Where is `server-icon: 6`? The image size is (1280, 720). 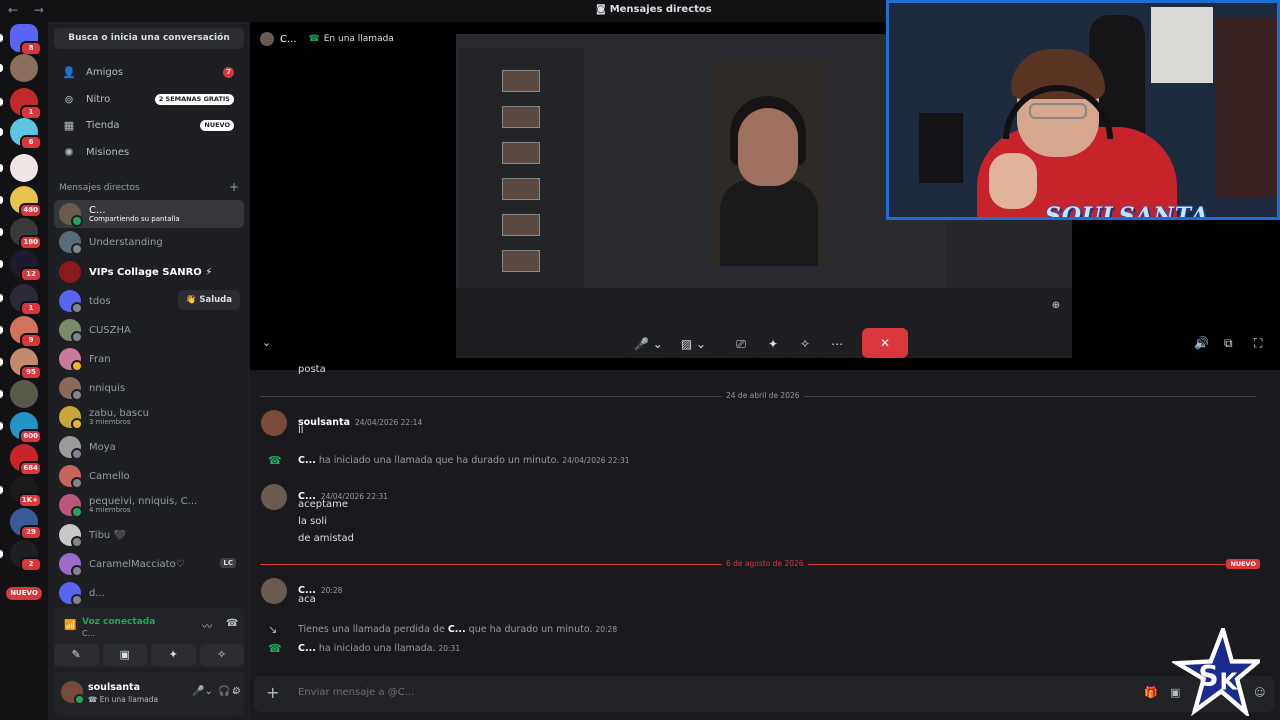
server-icon: 6 is located at coordinates (21, 134).